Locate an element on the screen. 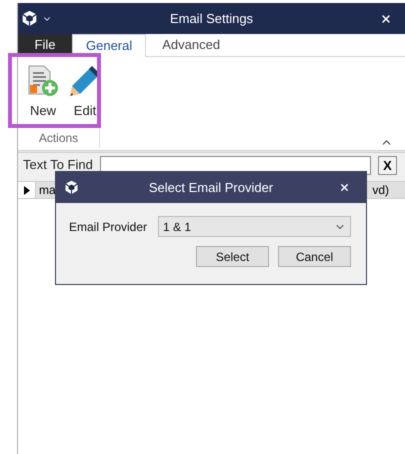 This screenshot has height=454, width=405. dialog-button: Cancel is located at coordinates (314, 256).